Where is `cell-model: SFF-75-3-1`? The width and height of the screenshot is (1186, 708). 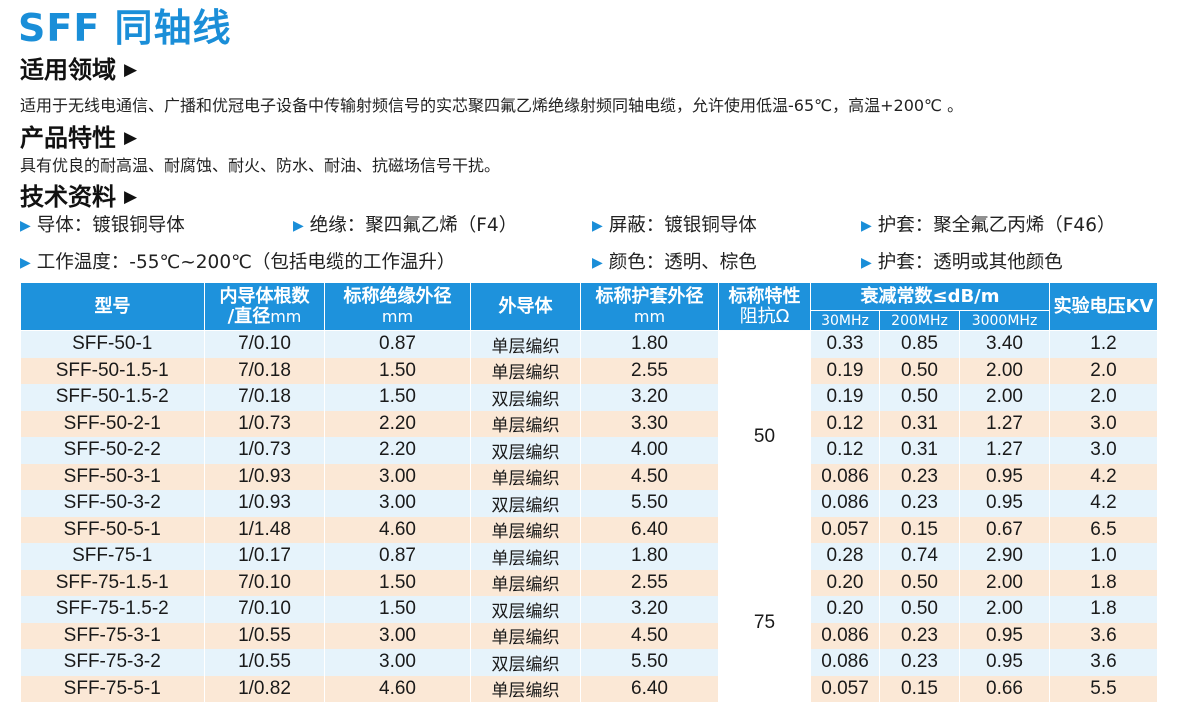
cell-model: SFF-75-3-1 is located at coordinates (112, 635).